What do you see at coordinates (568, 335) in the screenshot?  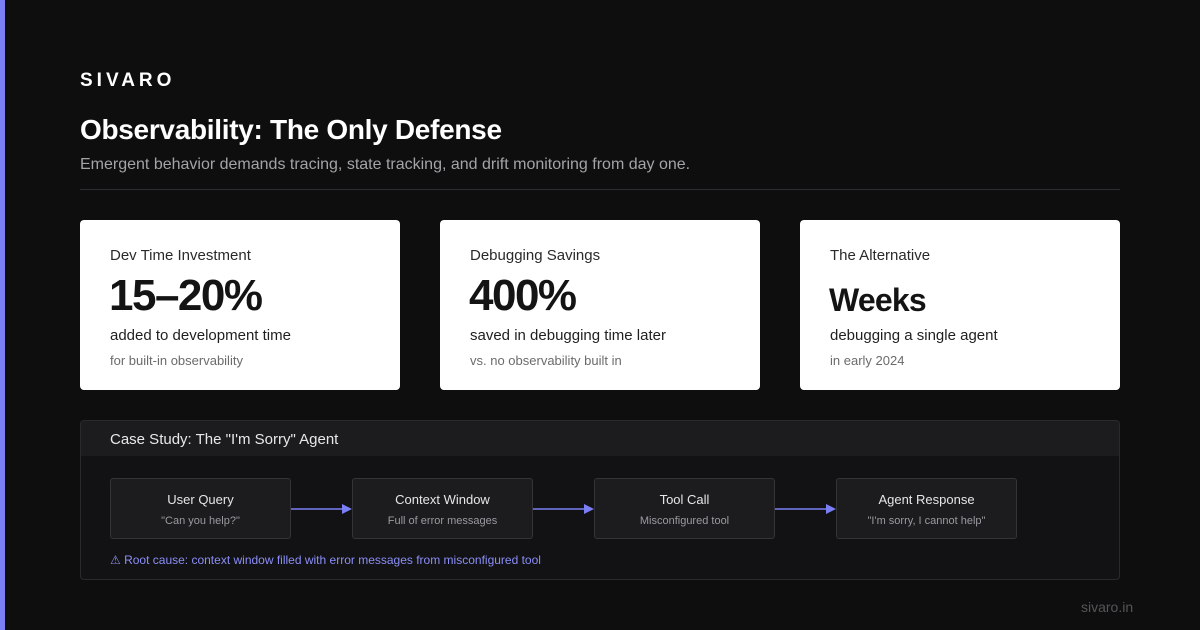 I see `stat-card-description: saved in debugging time later` at bounding box center [568, 335].